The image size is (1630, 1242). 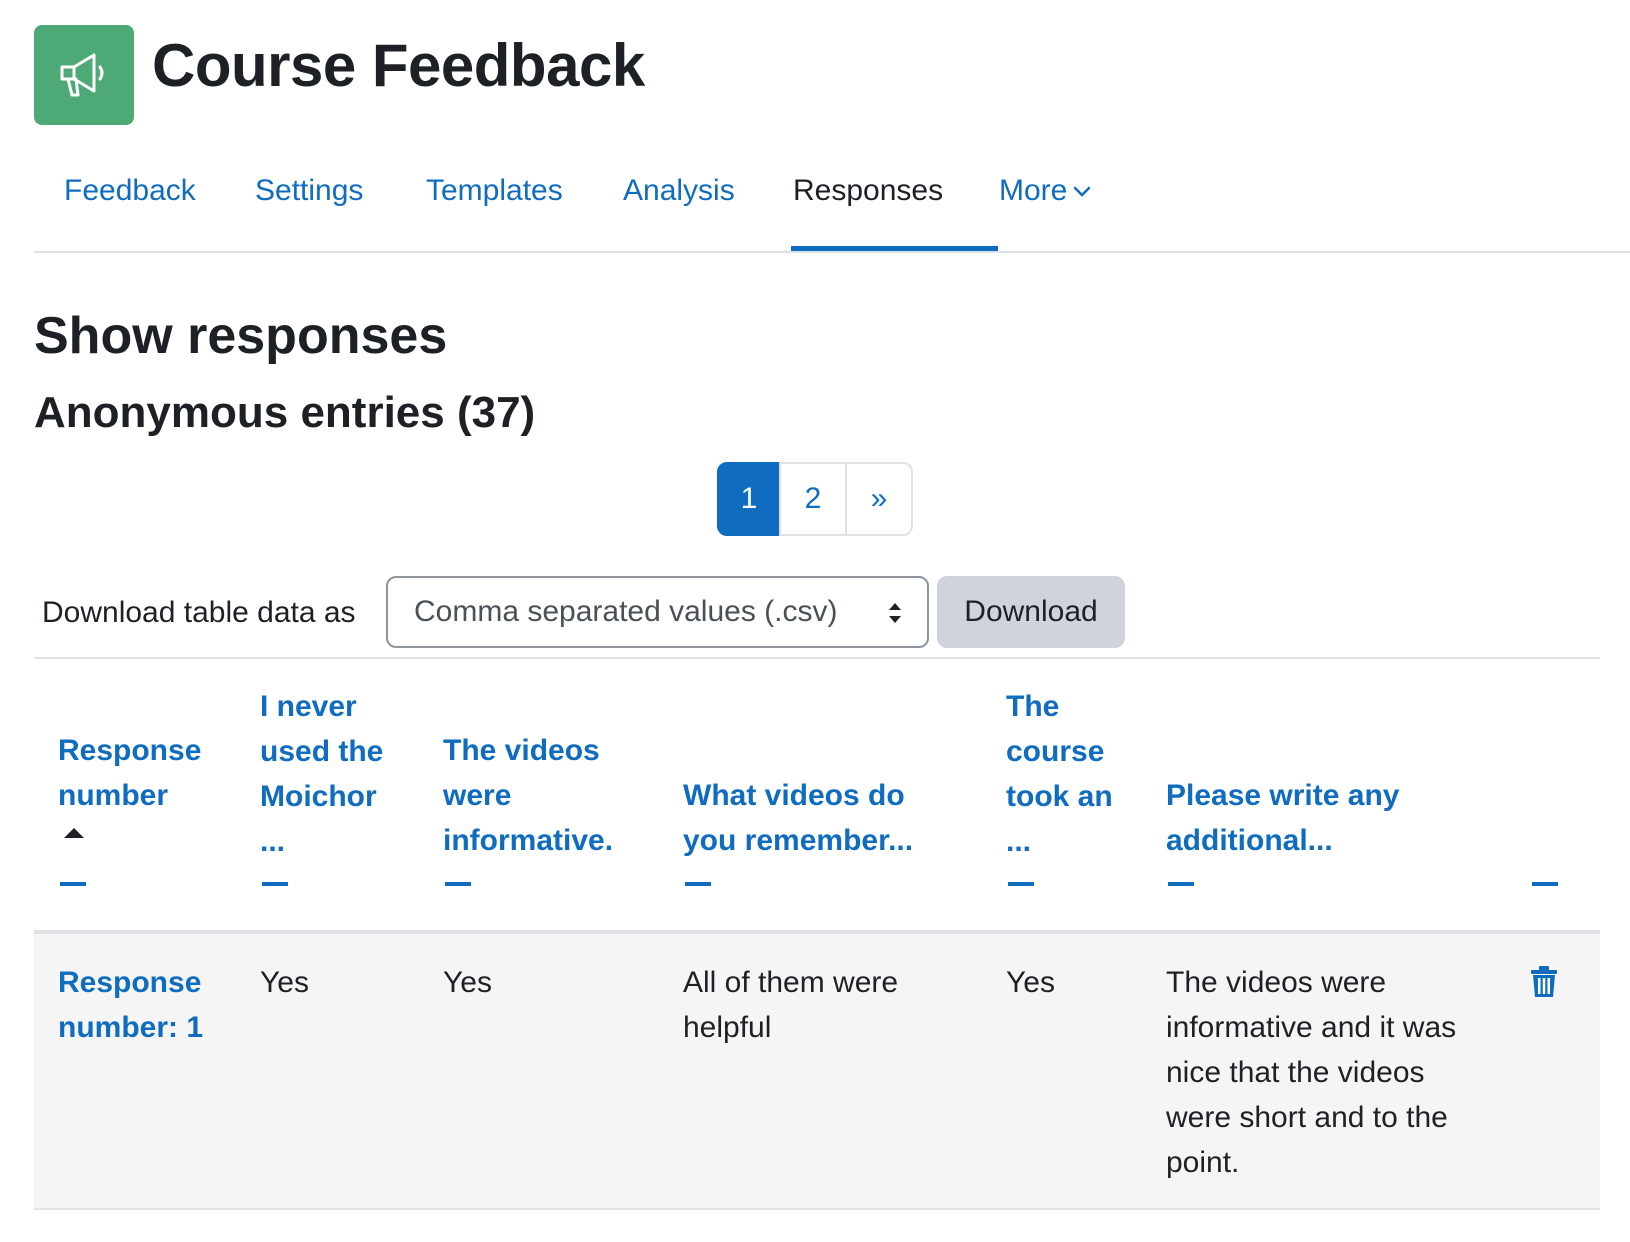 I want to click on page-2-button: 2, so click(x=813, y=499).